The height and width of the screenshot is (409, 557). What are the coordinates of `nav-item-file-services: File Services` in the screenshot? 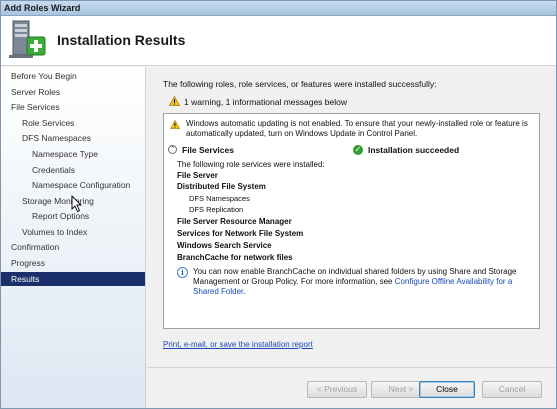 It's located at (35, 107).